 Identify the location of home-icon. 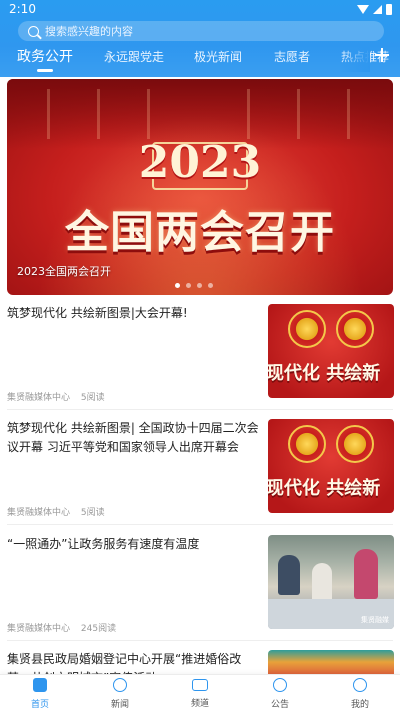
(40, 685).